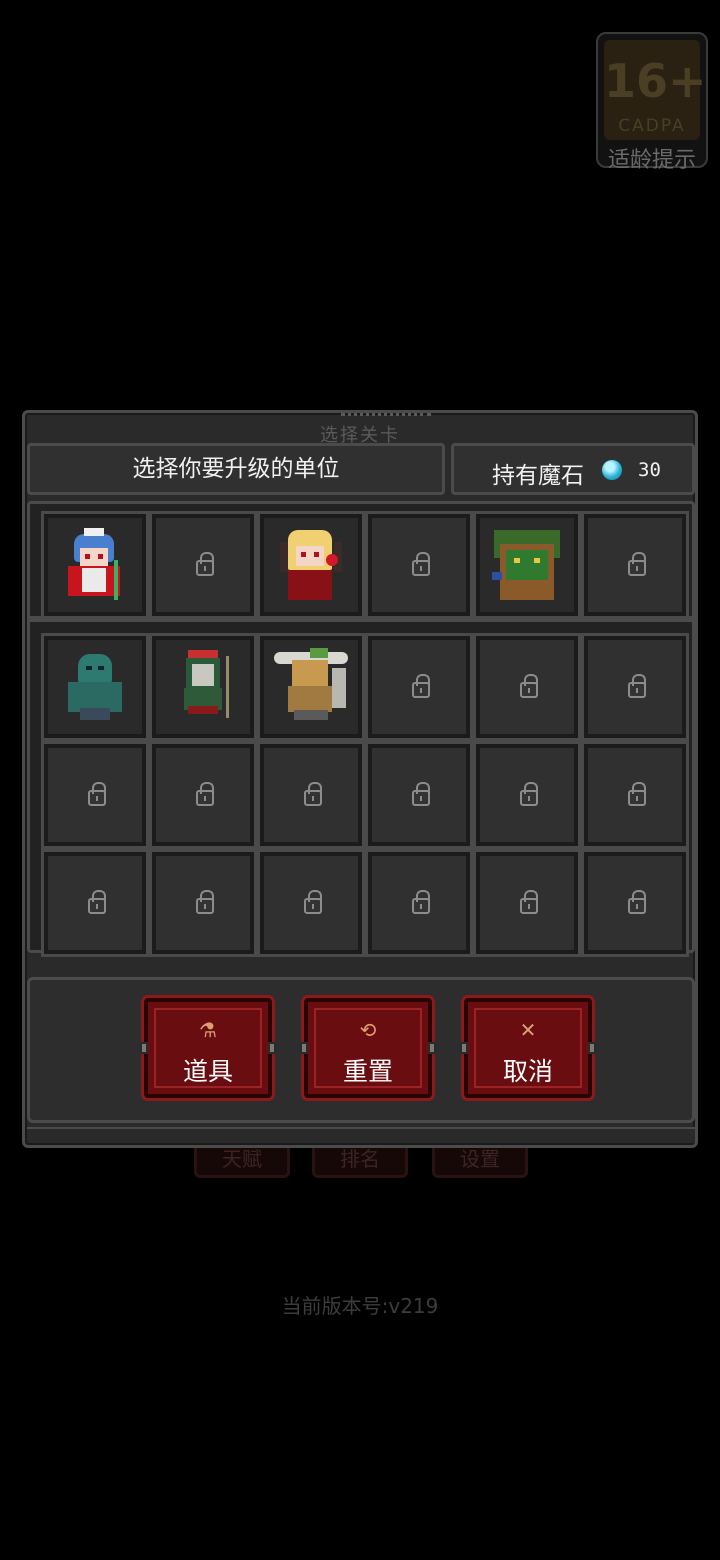 Image resolution: width=720 pixels, height=1560 pixels. What do you see at coordinates (652, 126) in the screenshot?
I see `age-org: CADPA` at bounding box center [652, 126].